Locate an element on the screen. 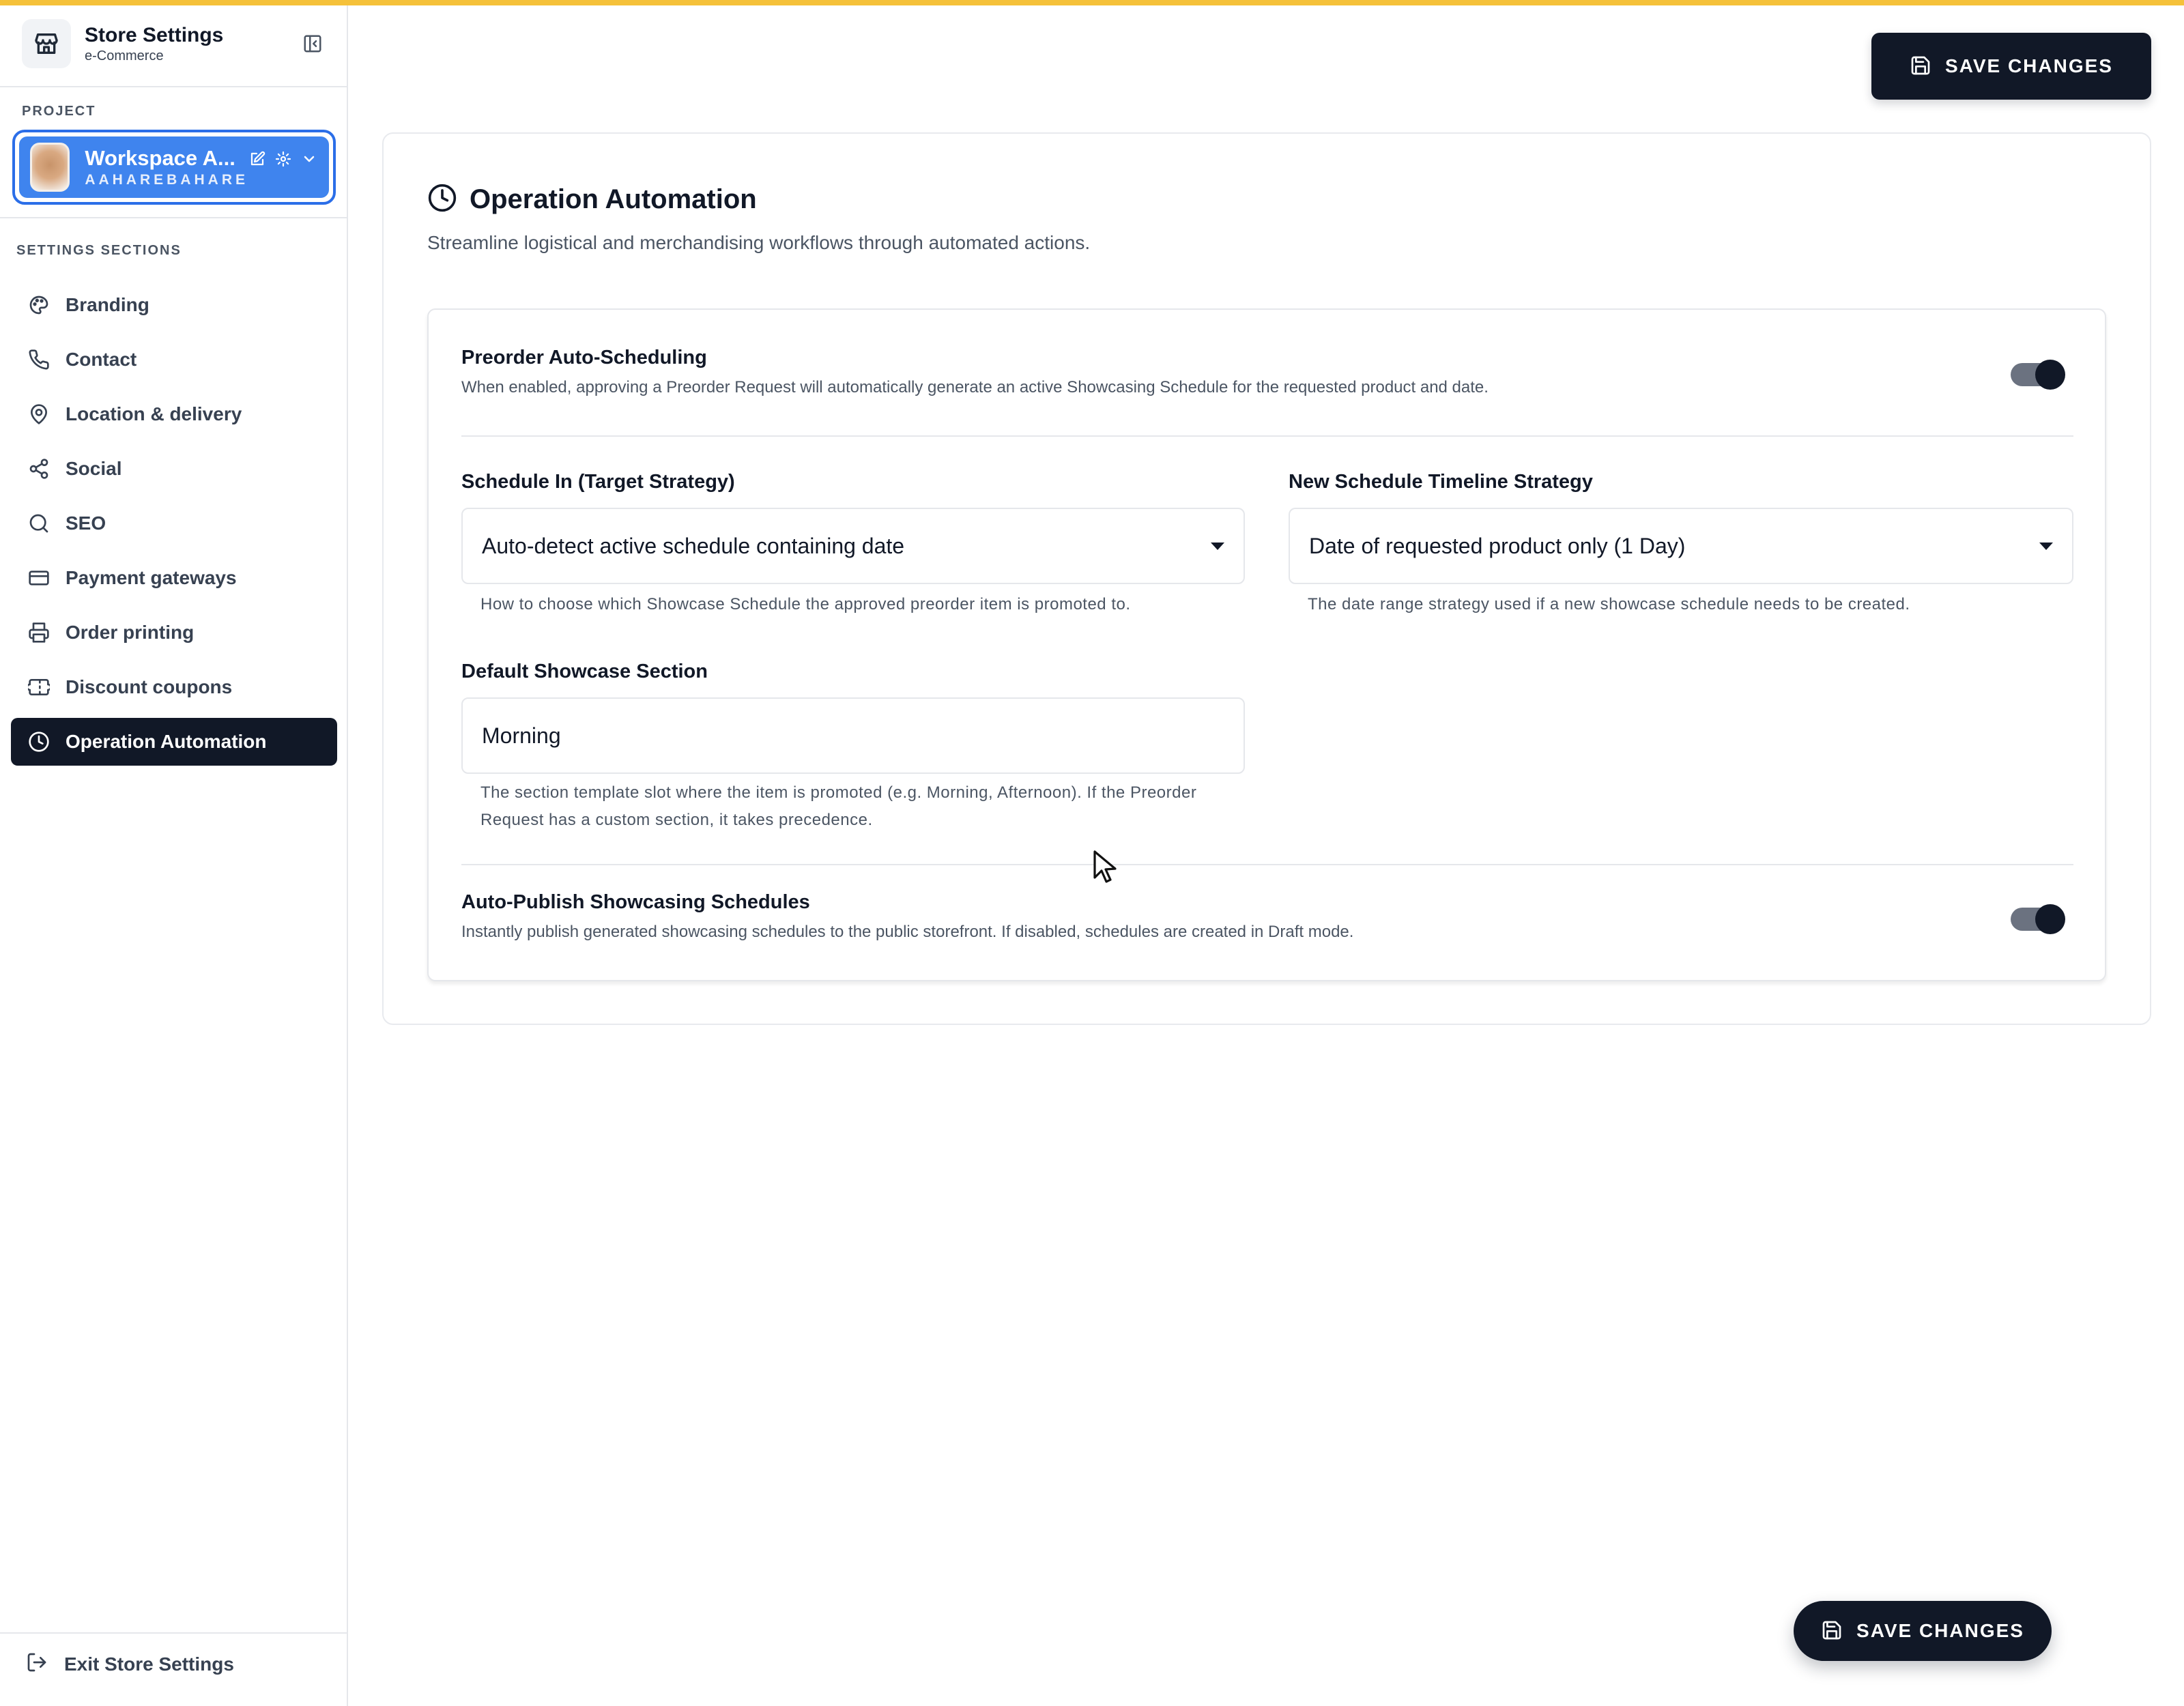  store-icon is located at coordinates (46, 43).